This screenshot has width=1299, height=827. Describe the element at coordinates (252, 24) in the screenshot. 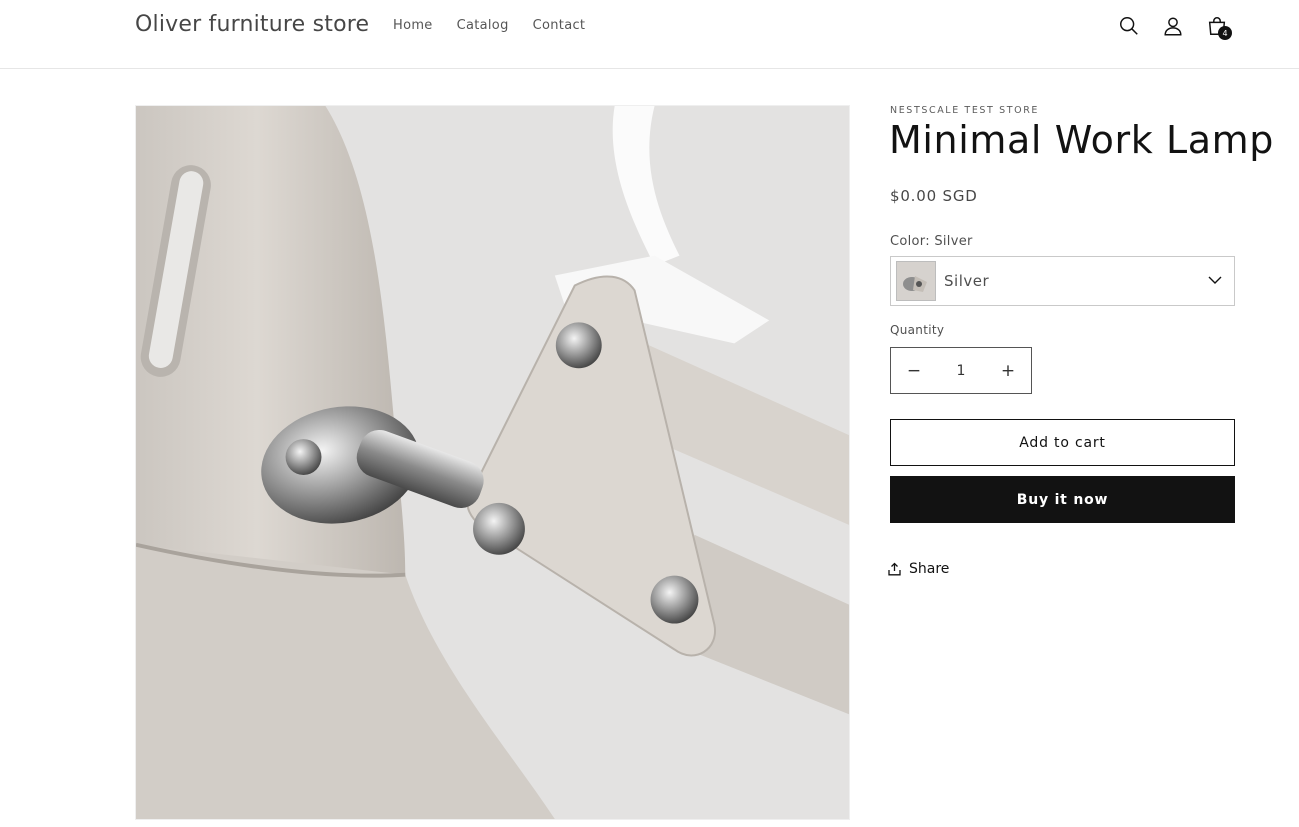

I see `store-logo-link: Oliver furniture store` at that location.